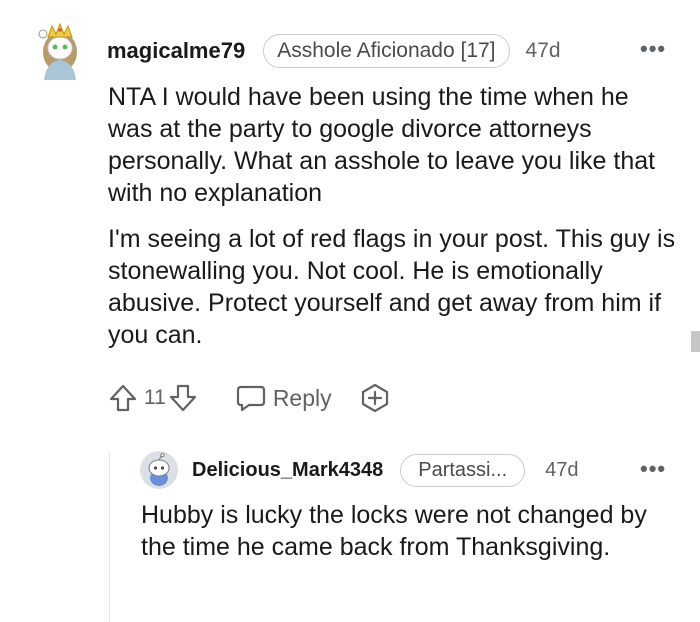 The width and height of the screenshot is (700, 622). I want to click on snoo-avatar-crown-icon, so click(57, 51).